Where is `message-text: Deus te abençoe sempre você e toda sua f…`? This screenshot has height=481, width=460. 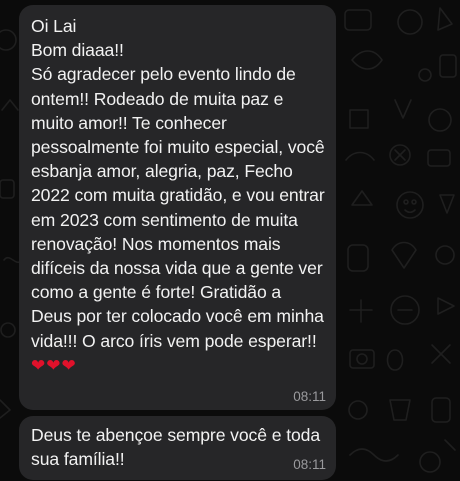
message-text: Deus te abençoe sempre você e toda sua f… is located at coordinates (178, 447).